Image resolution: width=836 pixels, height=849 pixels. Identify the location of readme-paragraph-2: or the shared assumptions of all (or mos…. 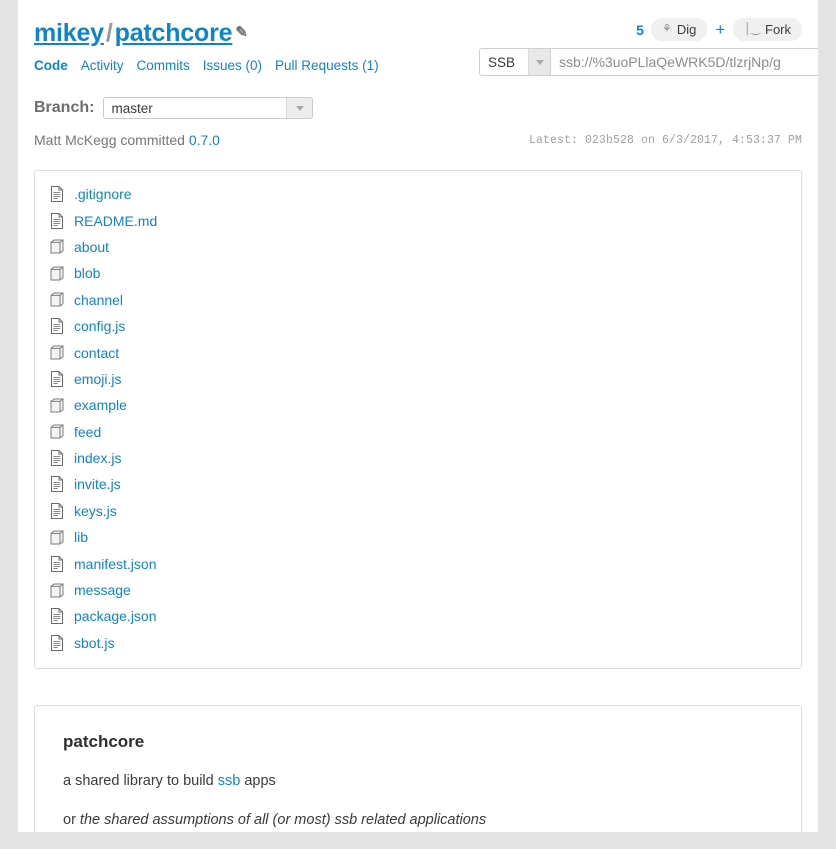
(418, 820).